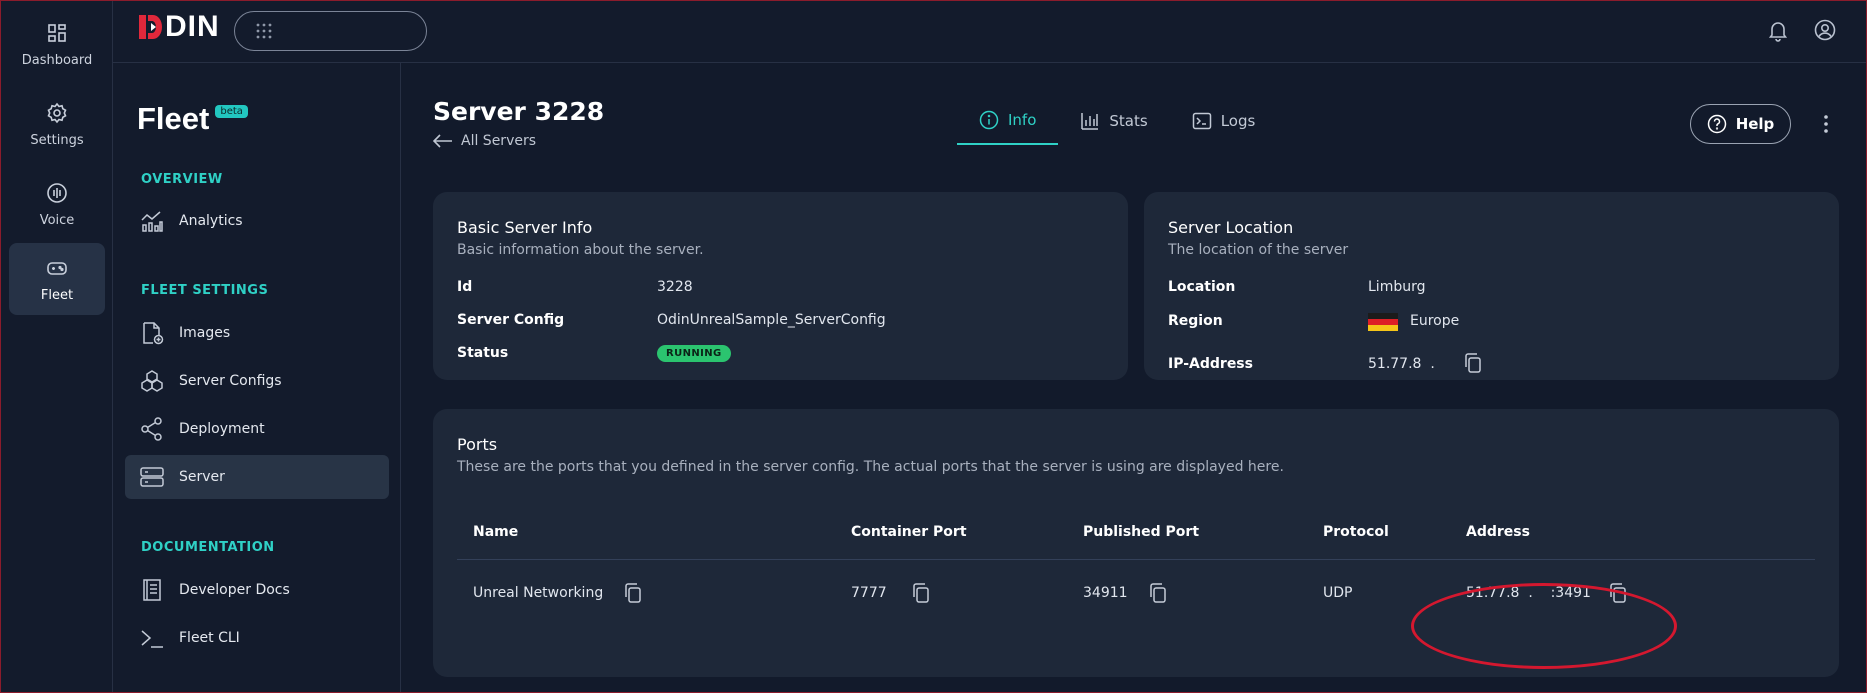  I want to click on id-label: Id, so click(465, 287).